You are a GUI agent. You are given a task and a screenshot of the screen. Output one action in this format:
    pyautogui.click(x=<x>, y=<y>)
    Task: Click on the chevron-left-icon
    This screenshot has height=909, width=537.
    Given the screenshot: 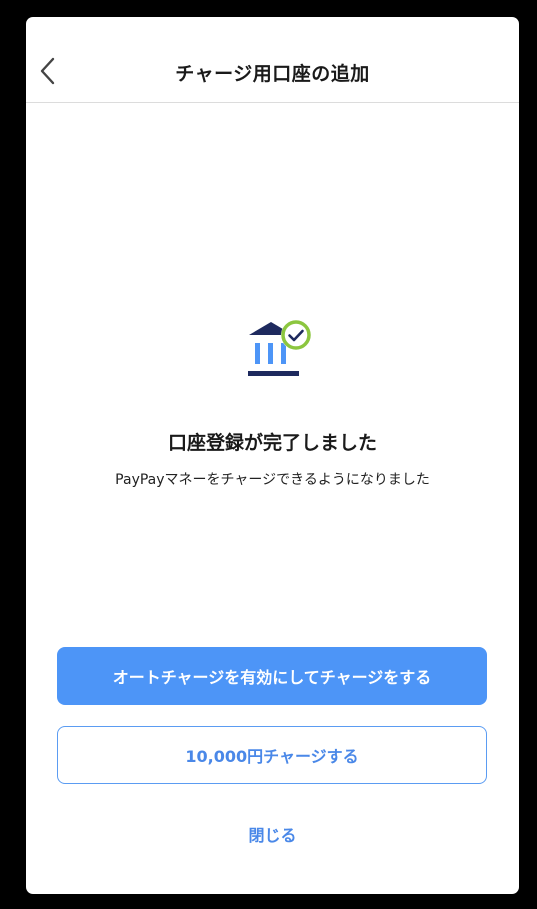 What is the action you would take?
    pyautogui.click(x=47, y=71)
    